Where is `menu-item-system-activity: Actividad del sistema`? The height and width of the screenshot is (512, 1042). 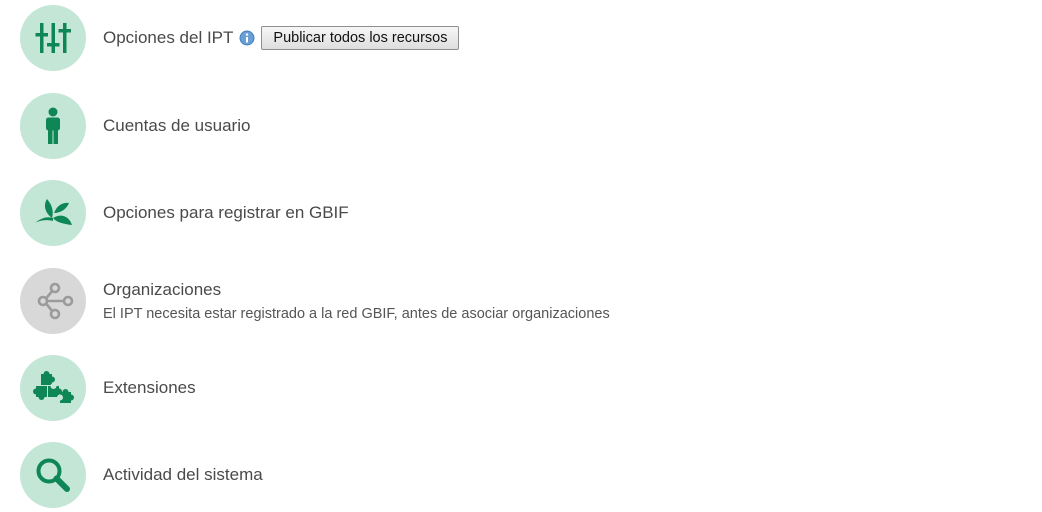
menu-item-system-activity: Actividad del sistema is located at coordinates (141, 475).